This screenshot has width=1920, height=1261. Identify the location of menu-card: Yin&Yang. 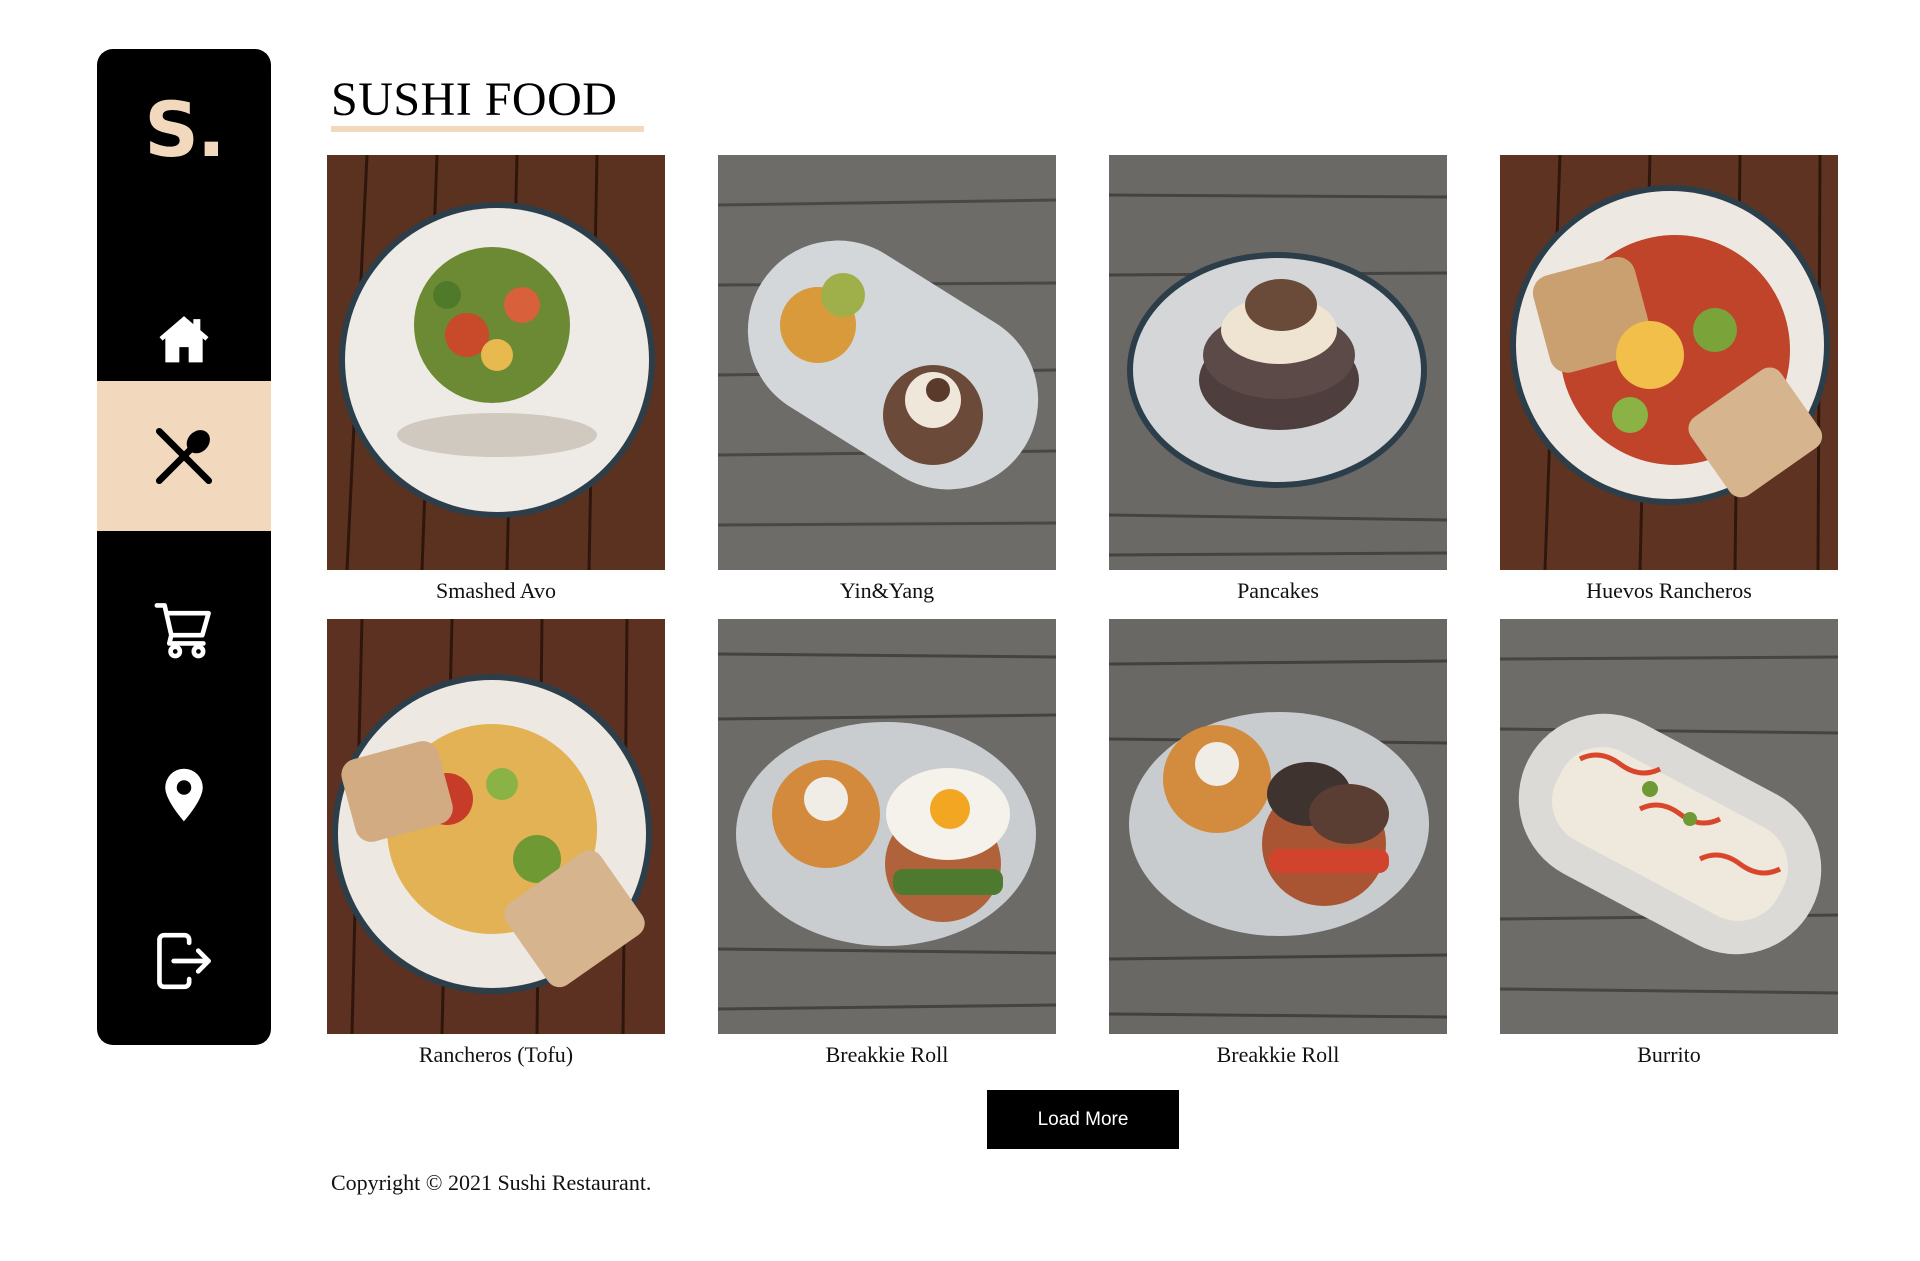
(887, 380).